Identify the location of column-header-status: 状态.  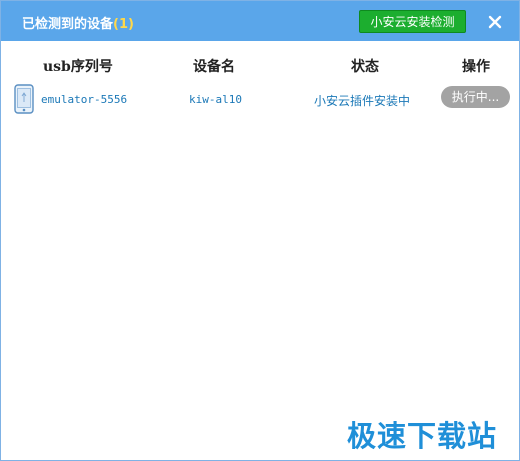
(365, 67).